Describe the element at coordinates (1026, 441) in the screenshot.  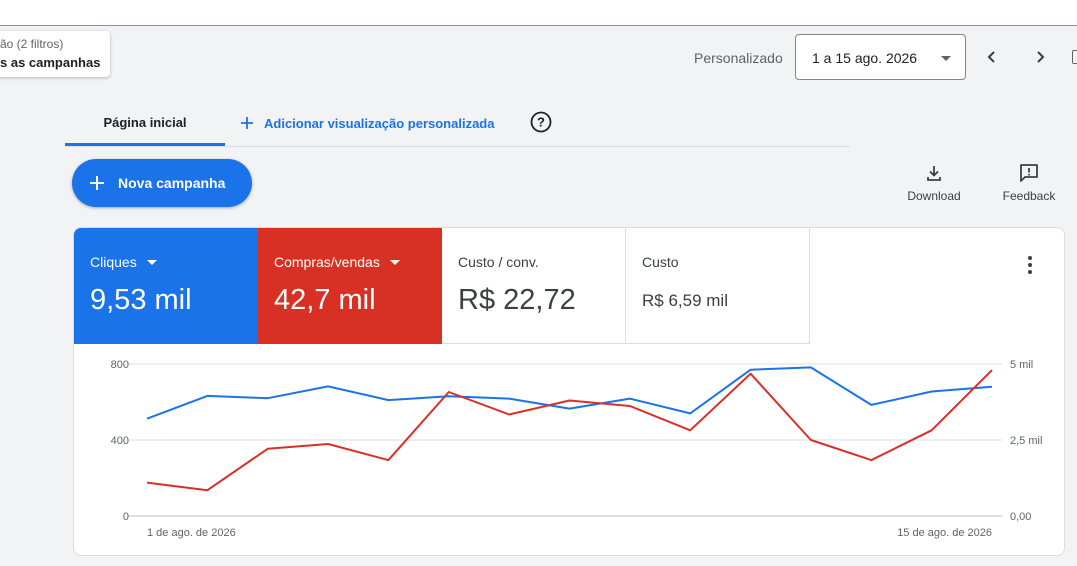
I see `y-right-tick-label: 2,5 mil` at that location.